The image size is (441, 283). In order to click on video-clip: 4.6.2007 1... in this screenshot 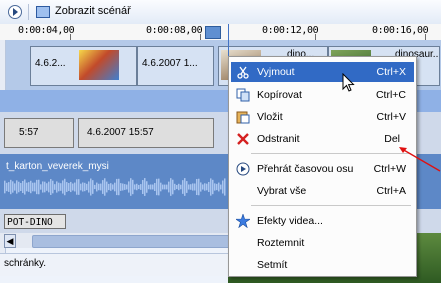, I will do `click(175, 66)`.